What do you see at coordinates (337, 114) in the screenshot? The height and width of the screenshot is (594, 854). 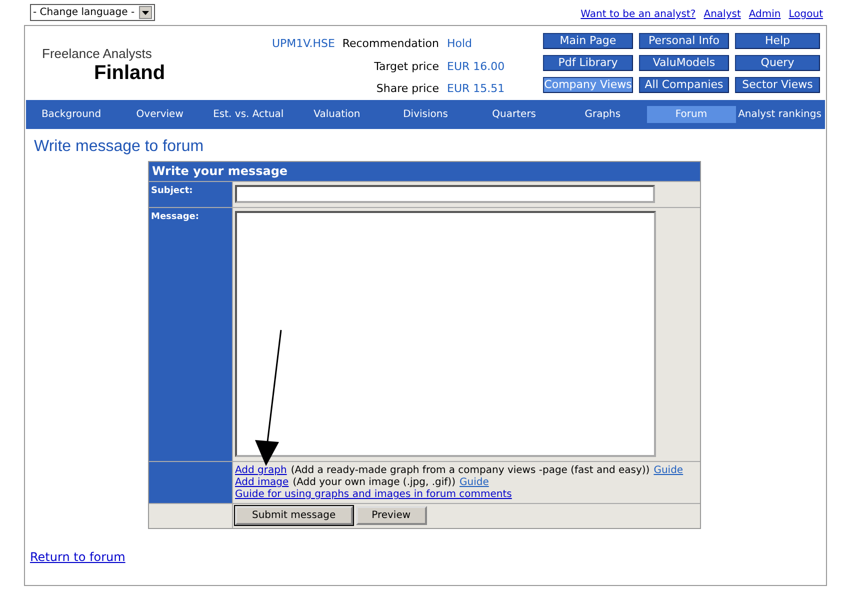 I see `nav-tab: Valuation` at bounding box center [337, 114].